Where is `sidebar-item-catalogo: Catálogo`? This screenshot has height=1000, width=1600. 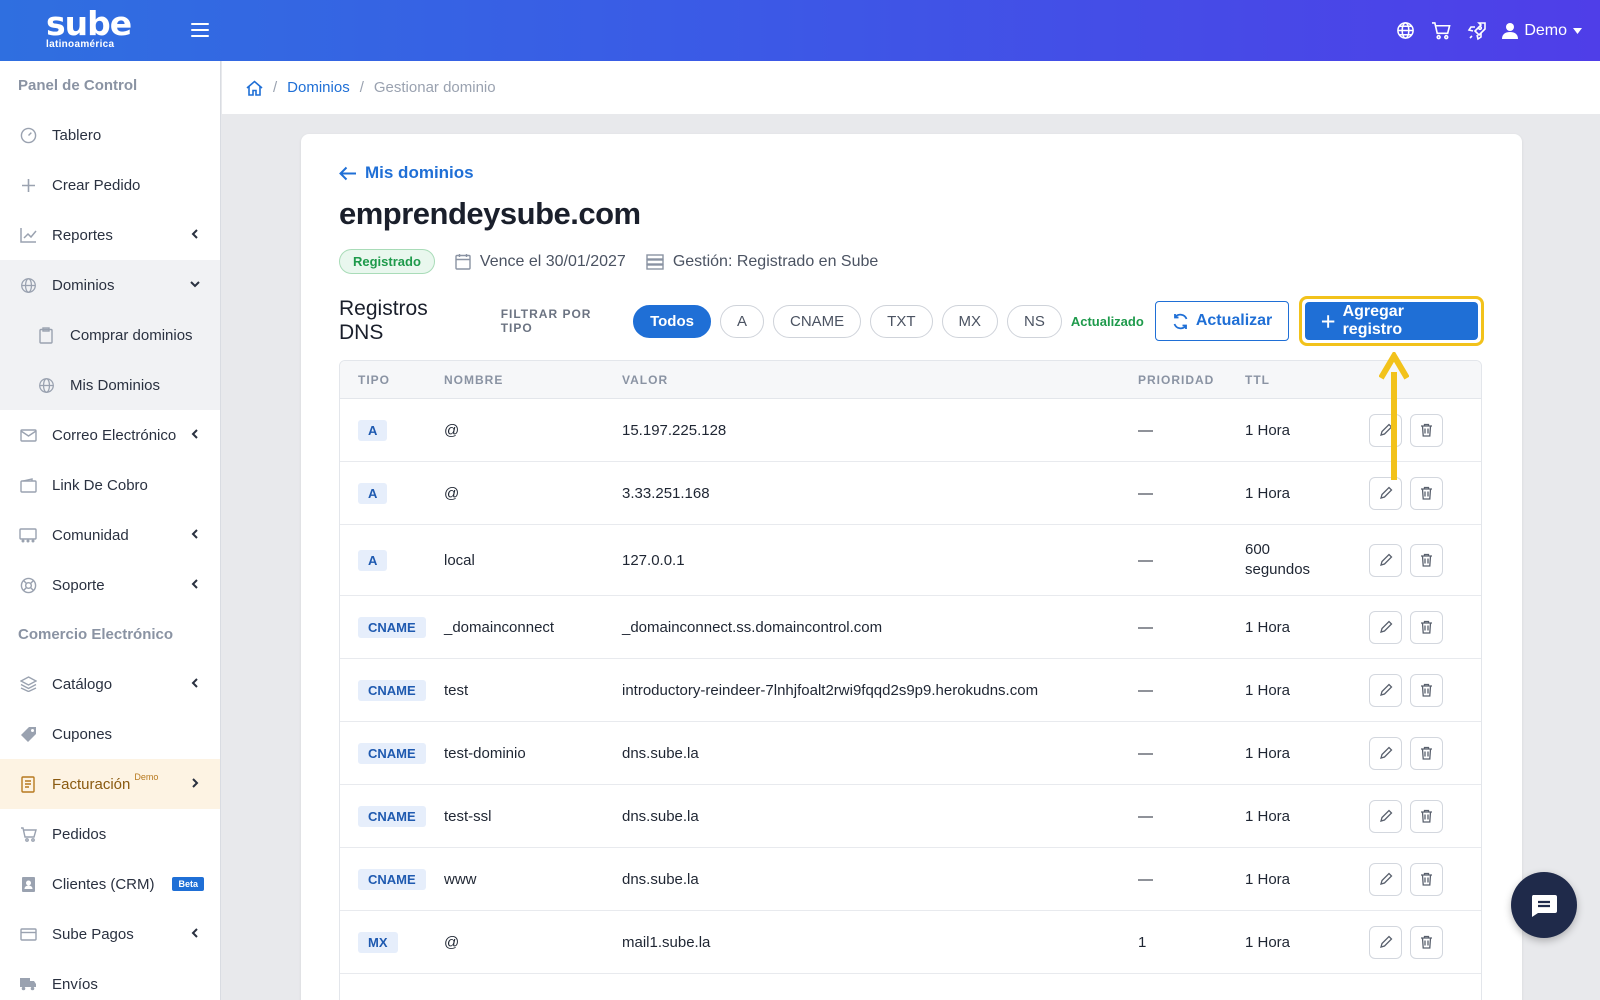 sidebar-item-catalogo: Catálogo is located at coordinates (110, 684).